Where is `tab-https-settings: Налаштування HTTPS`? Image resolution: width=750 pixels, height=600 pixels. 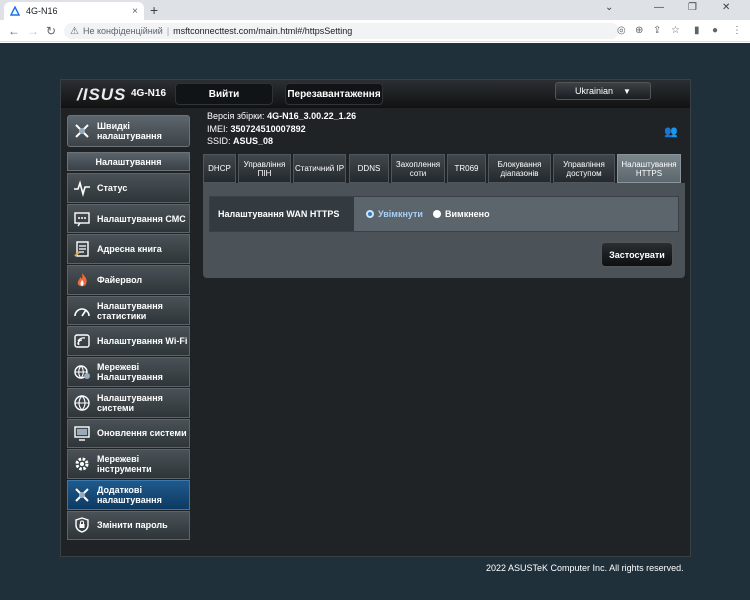 tab-https-settings: Налаштування HTTPS is located at coordinates (649, 168).